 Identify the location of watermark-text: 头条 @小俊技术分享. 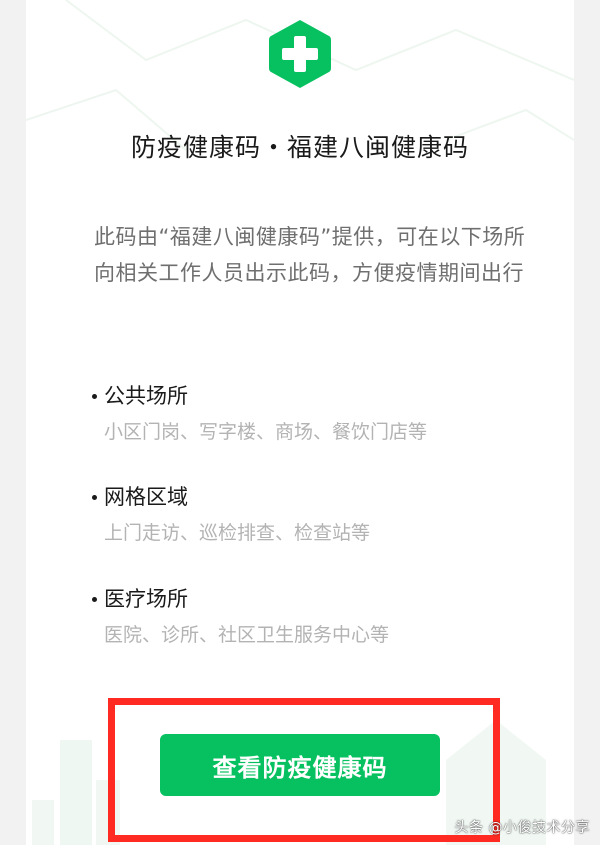
(522, 828).